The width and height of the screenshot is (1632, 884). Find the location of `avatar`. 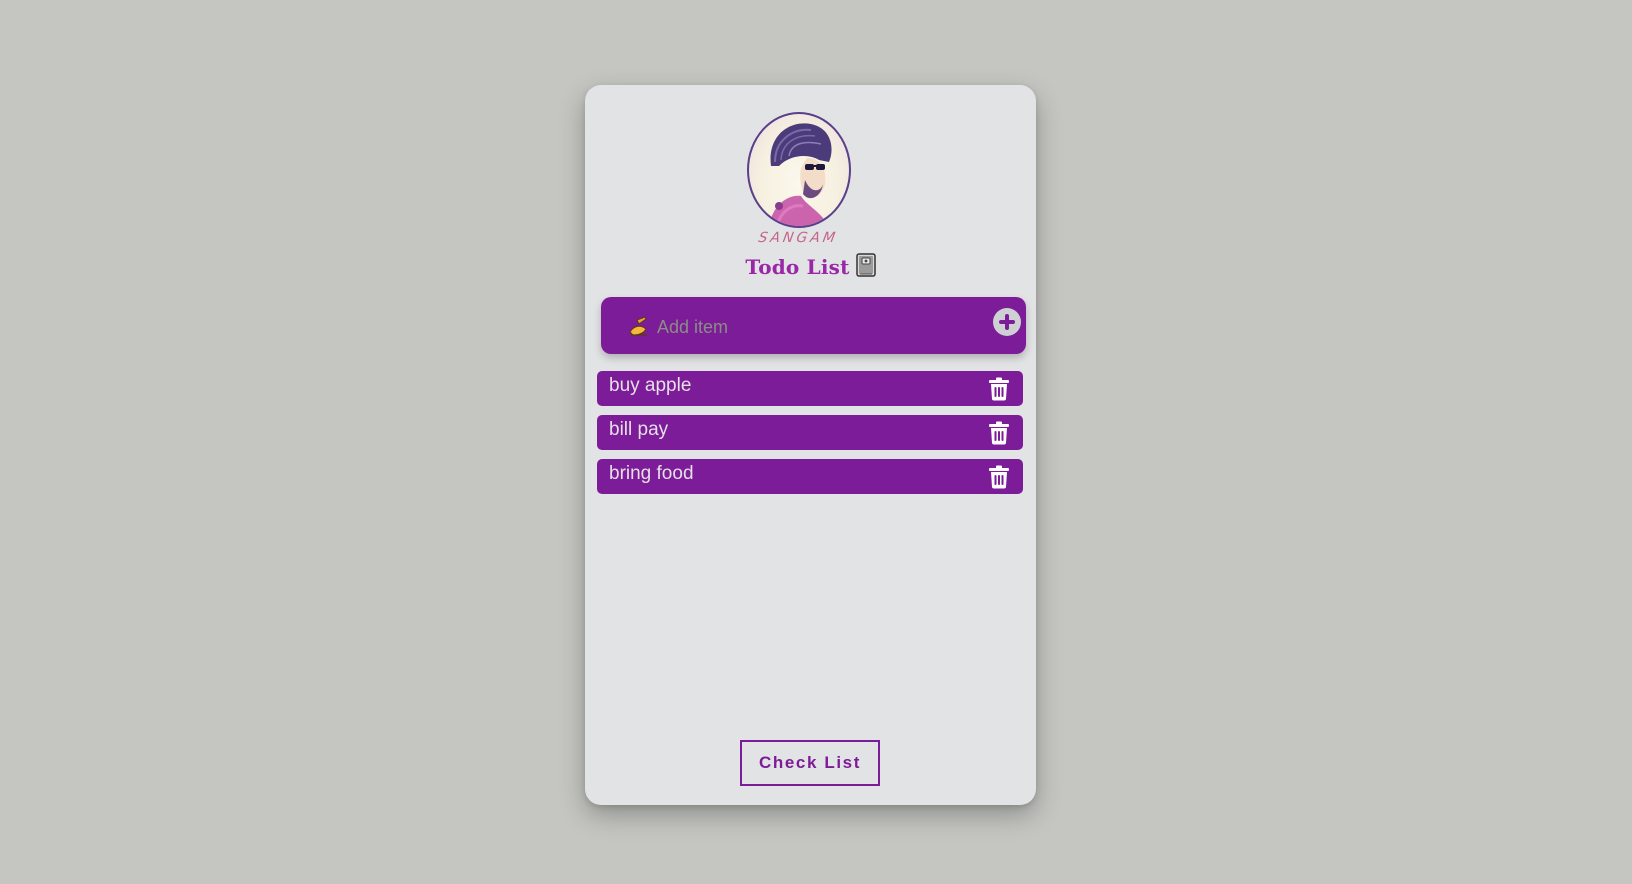

avatar is located at coordinates (799, 170).